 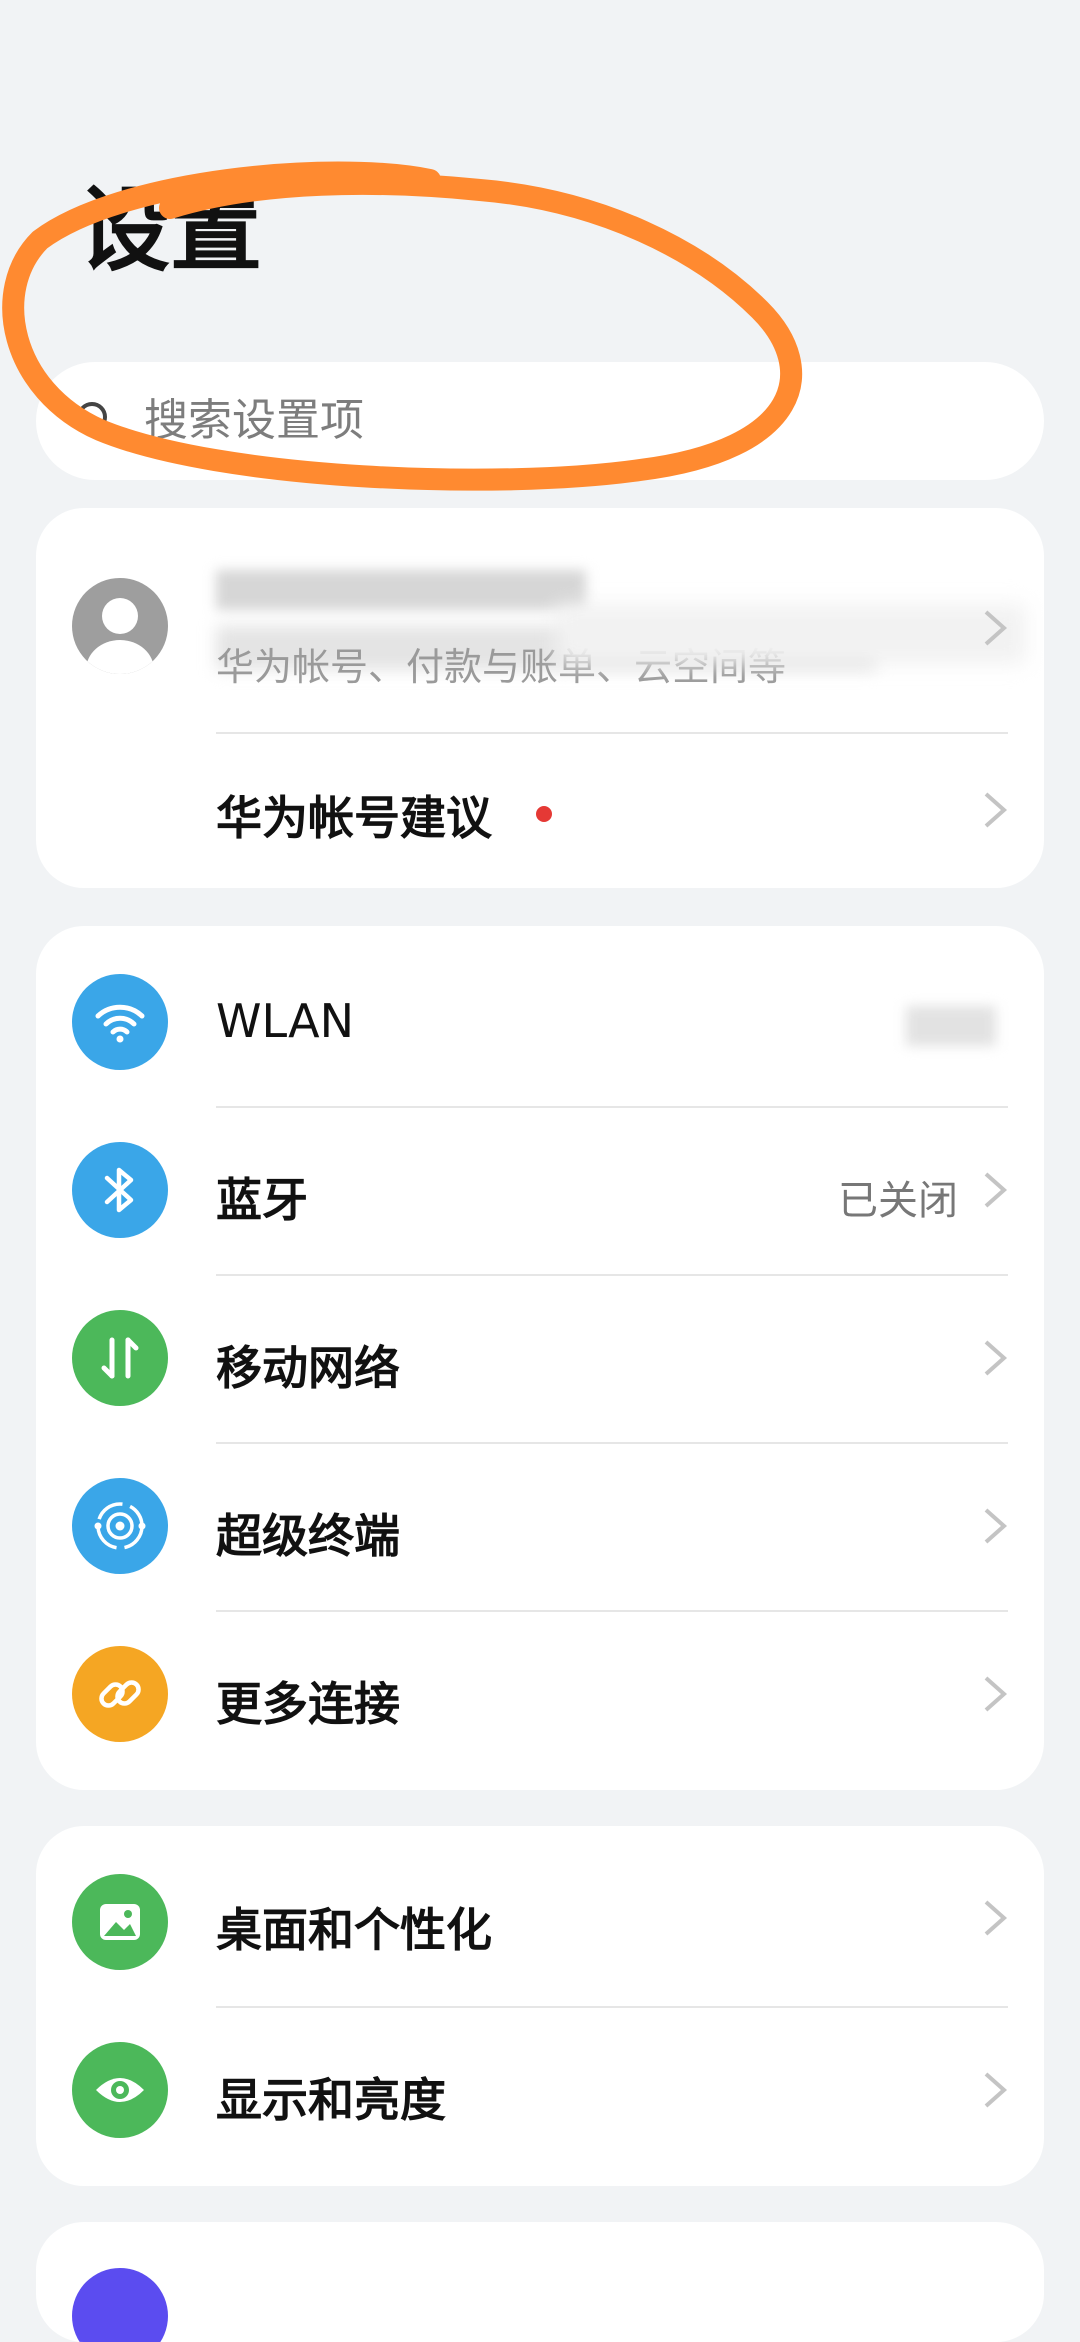 I want to click on account-name-redacted, so click(x=401, y=590).